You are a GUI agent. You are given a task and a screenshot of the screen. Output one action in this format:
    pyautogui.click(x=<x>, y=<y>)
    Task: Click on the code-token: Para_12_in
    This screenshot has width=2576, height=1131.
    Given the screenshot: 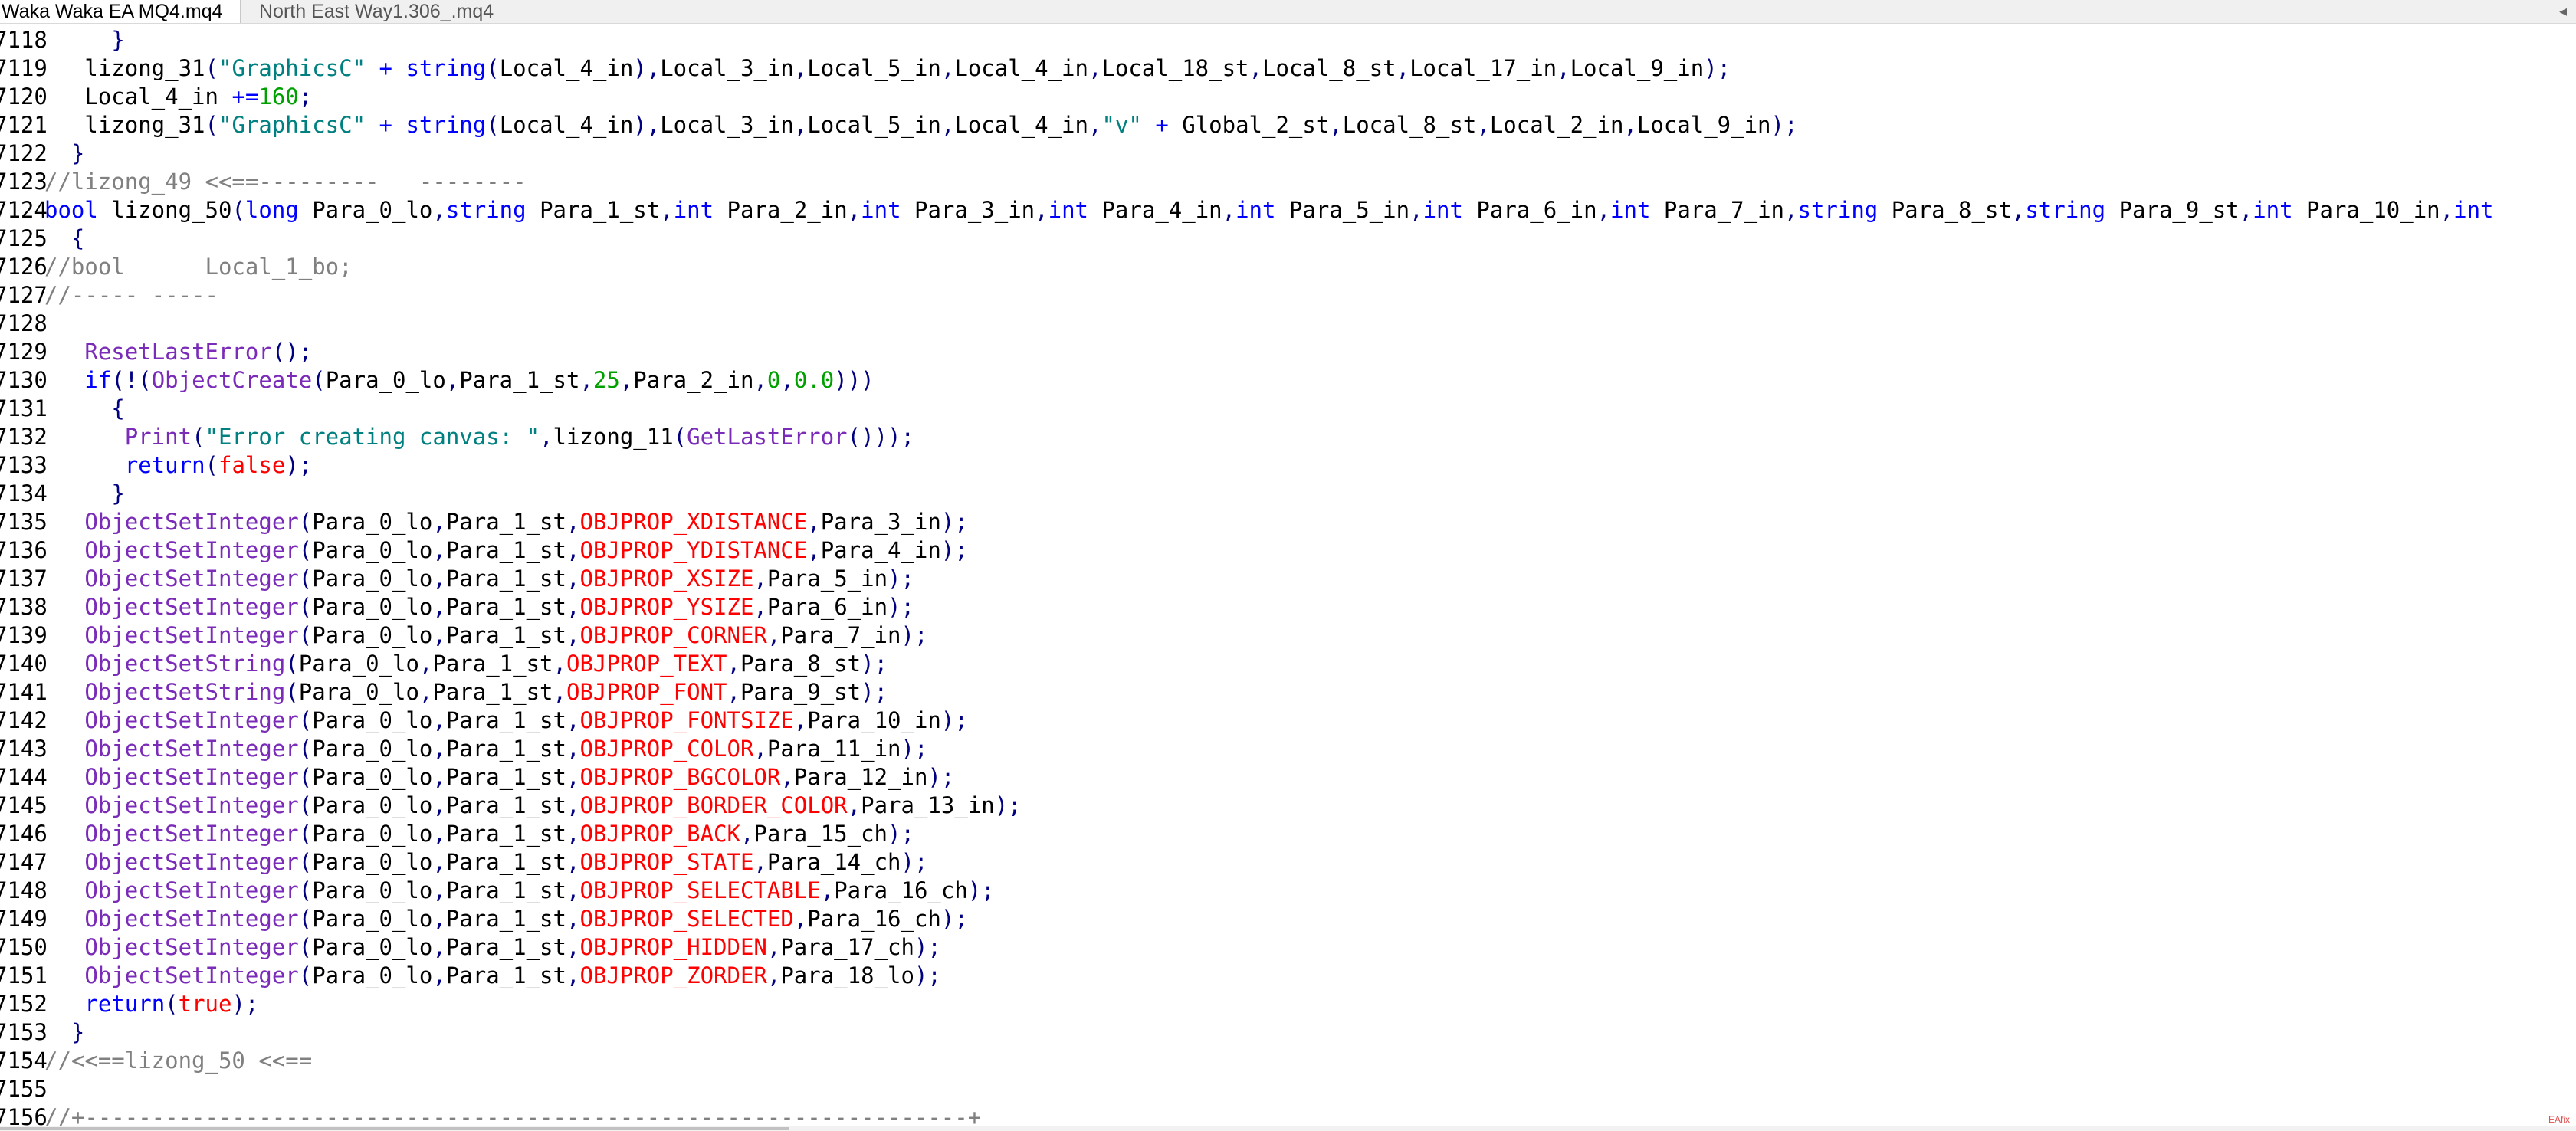 What is the action you would take?
    pyautogui.click(x=860, y=777)
    